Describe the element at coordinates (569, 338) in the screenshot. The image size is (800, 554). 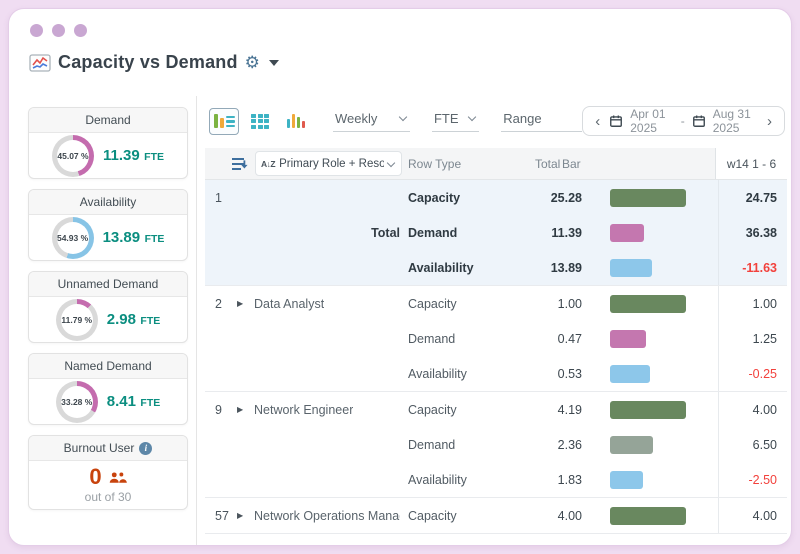
I see `total-value: 0.47` at that location.